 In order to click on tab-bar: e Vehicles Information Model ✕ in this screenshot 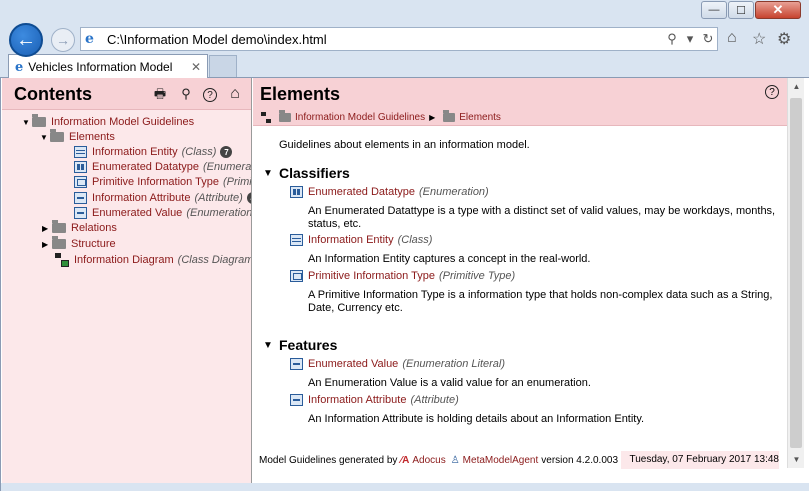, I will do `click(404, 66)`.